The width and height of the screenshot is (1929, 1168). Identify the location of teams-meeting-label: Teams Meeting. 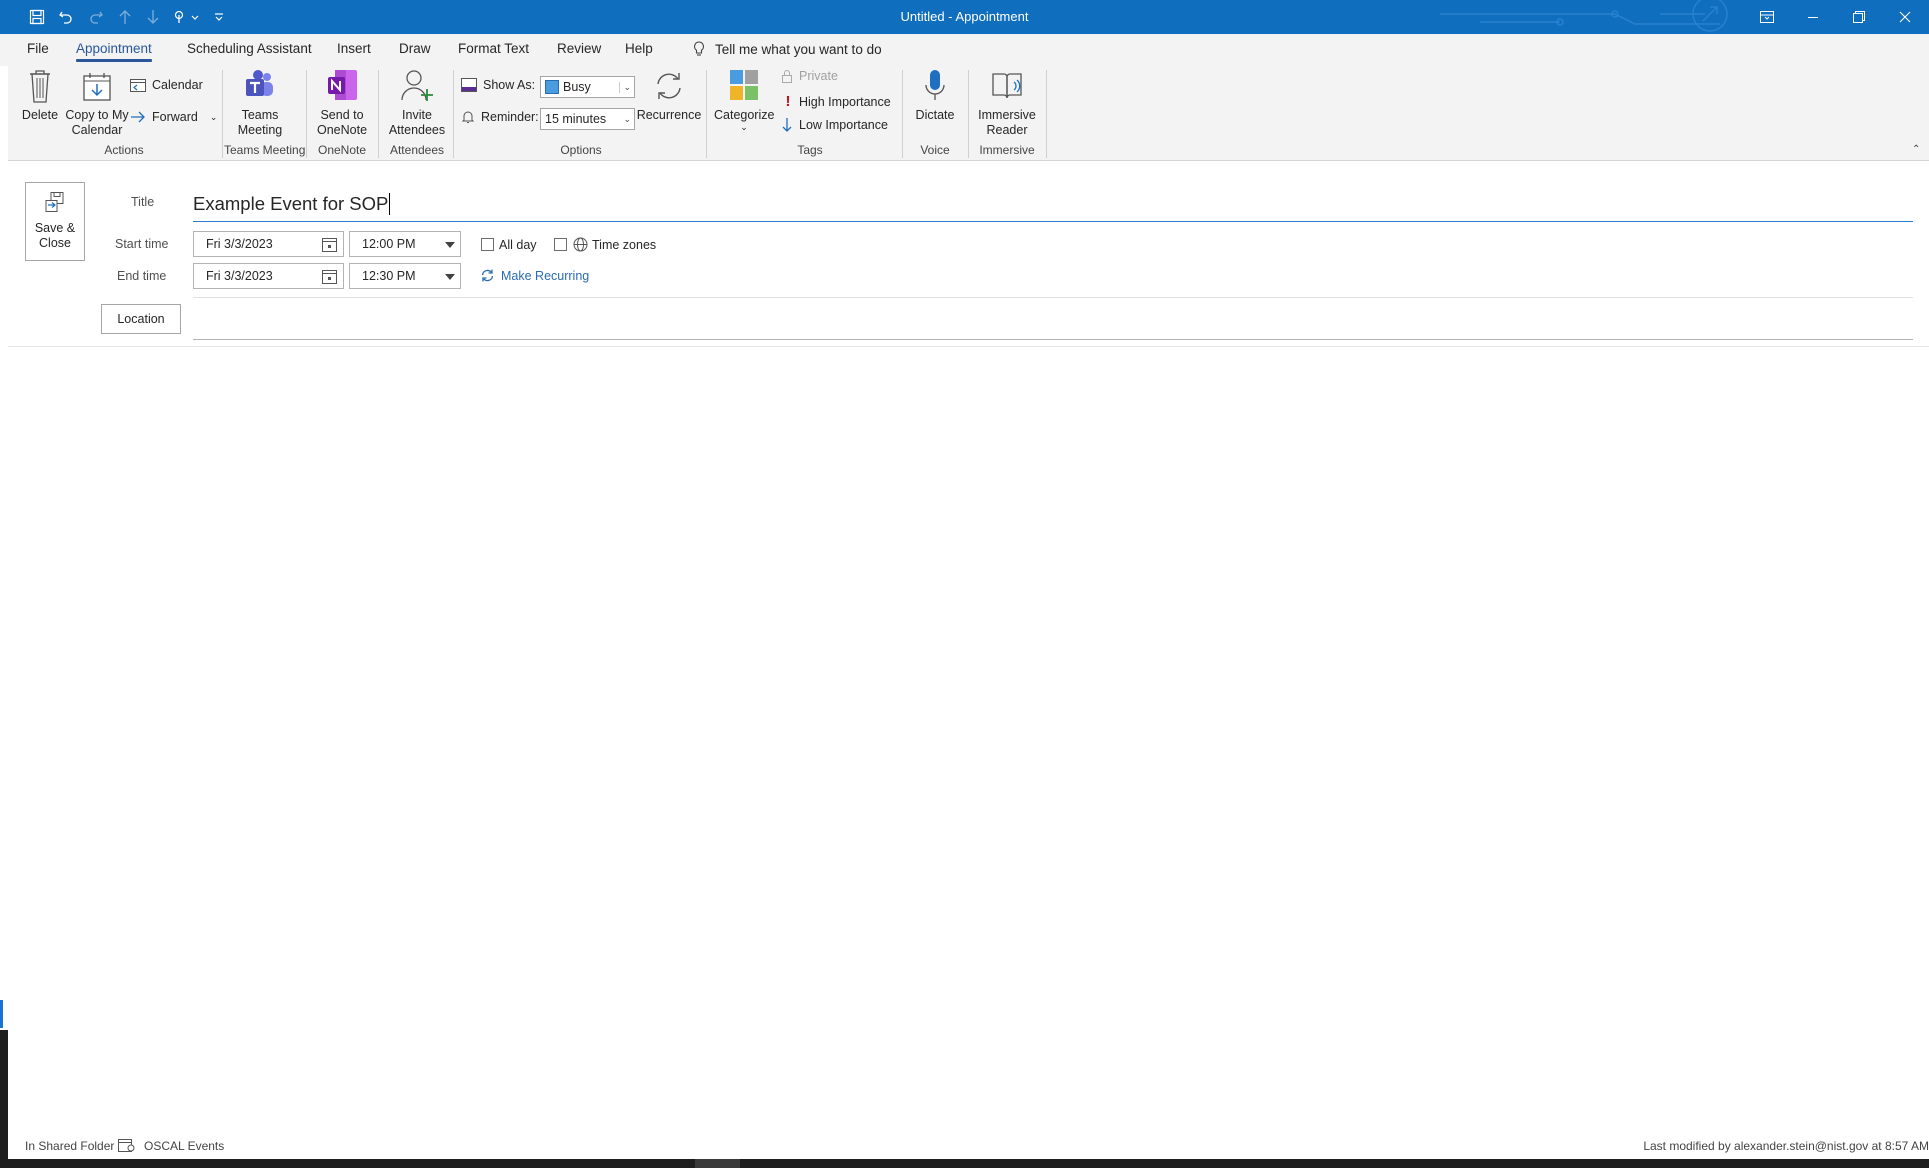
(260, 122).